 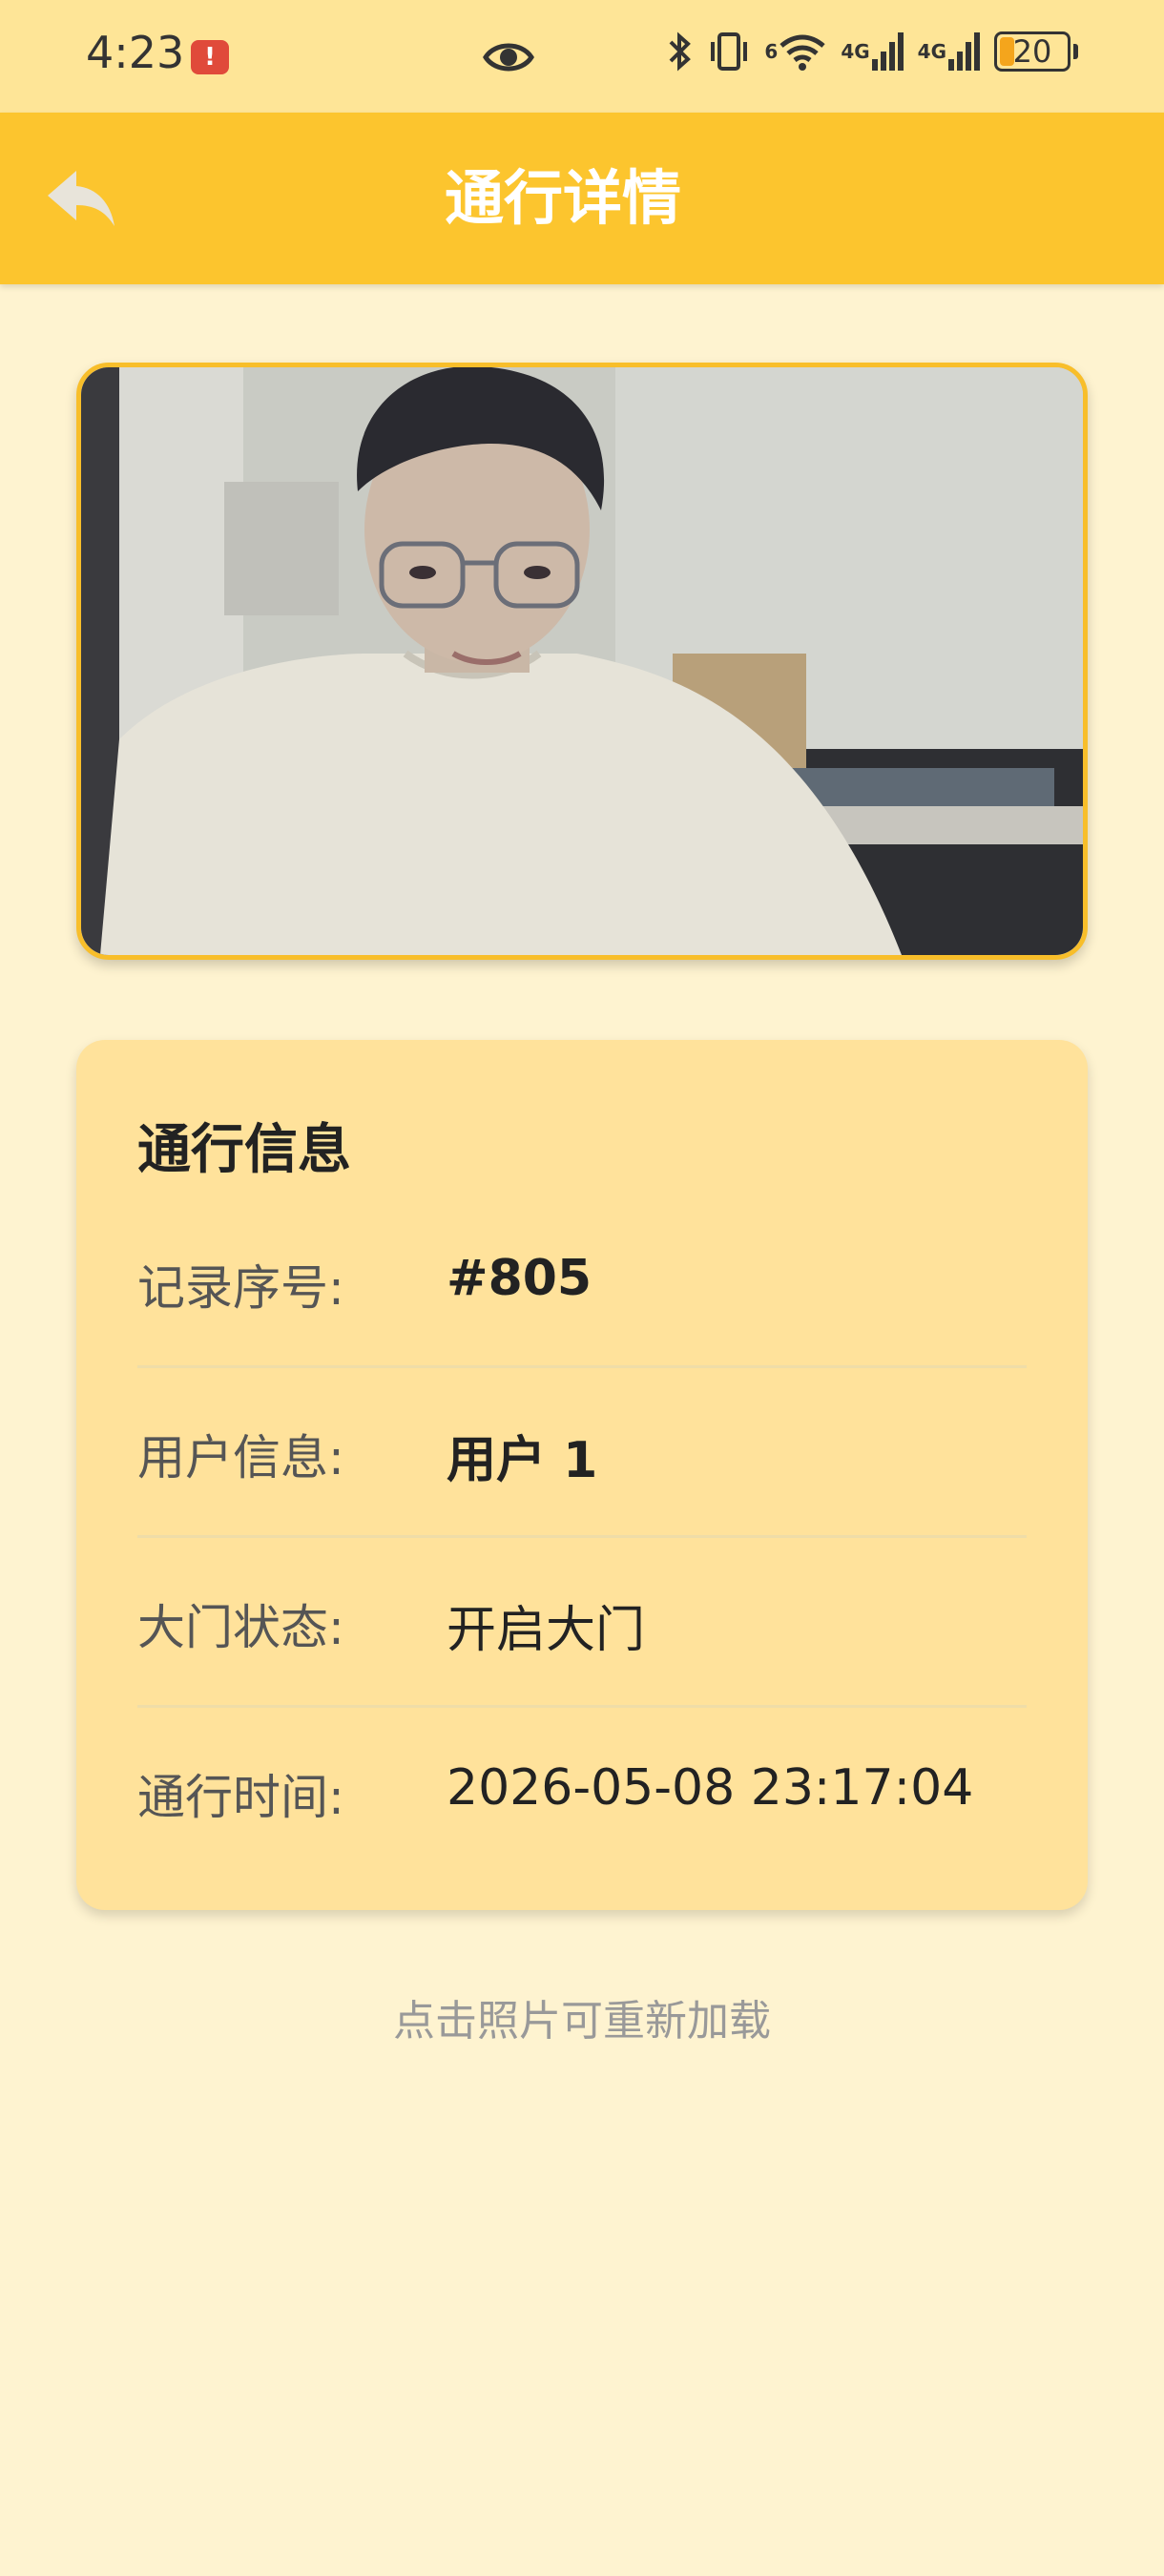 I want to click on battery-icon: 20, so click(x=1036, y=51).